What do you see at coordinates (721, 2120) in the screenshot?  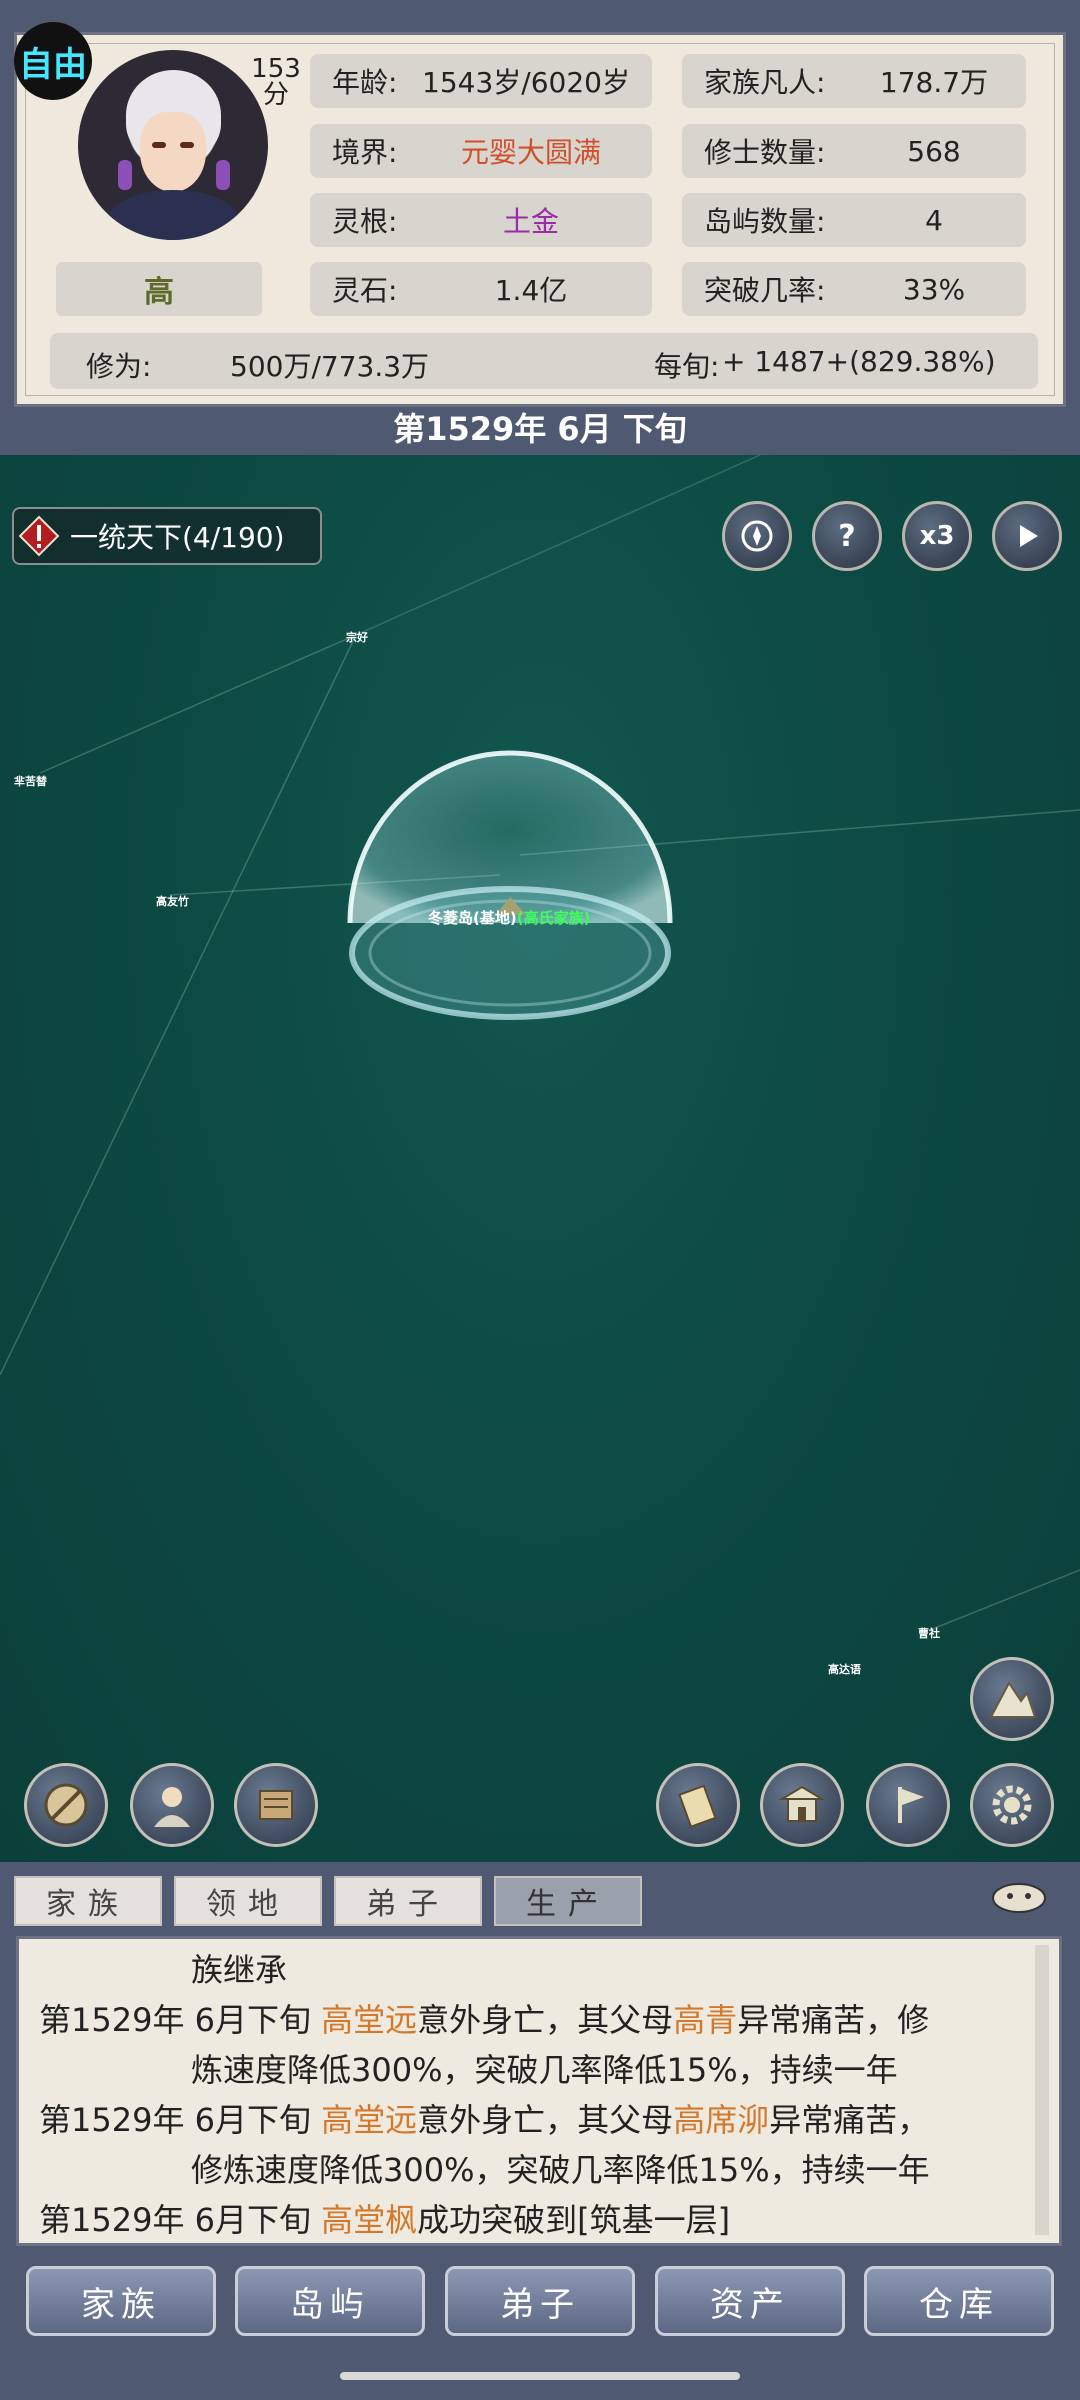 I see `log-target: 高席泖` at bounding box center [721, 2120].